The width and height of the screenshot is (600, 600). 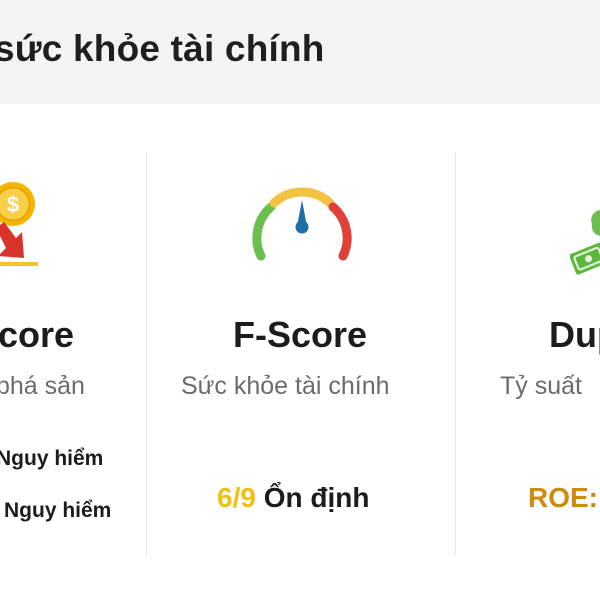 I want to click on dollar-coin-down-arrow-icon: $, so click(x=19, y=224).